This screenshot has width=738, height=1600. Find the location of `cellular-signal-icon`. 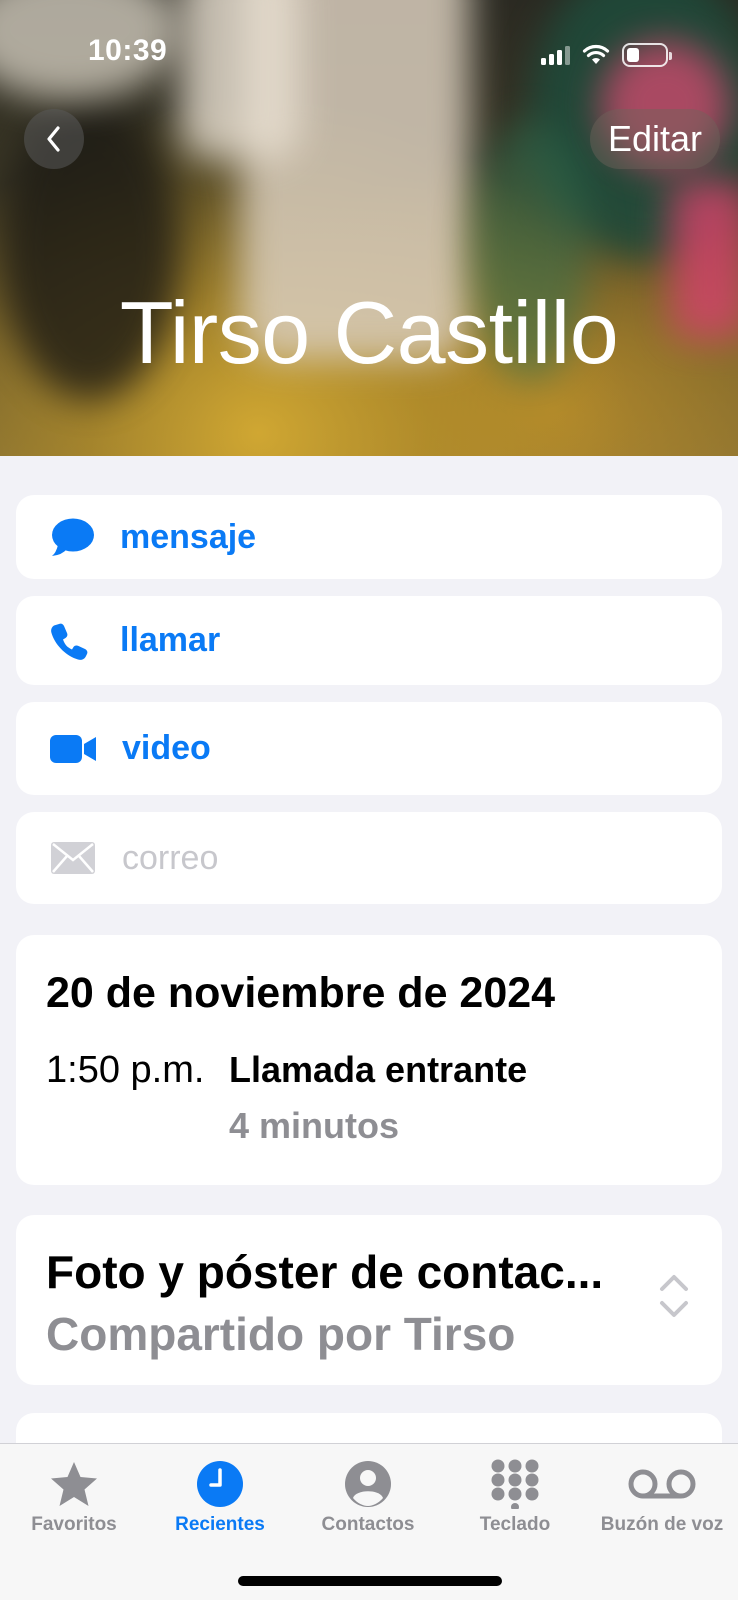

cellular-signal-icon is located at coordinates (555, 55).